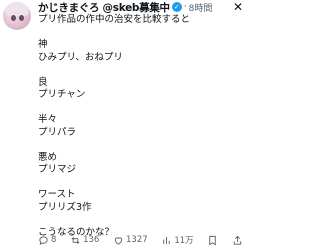 This screenshot has height=248, width=320. I want to click on repost-button: 136, so click(84, 240).